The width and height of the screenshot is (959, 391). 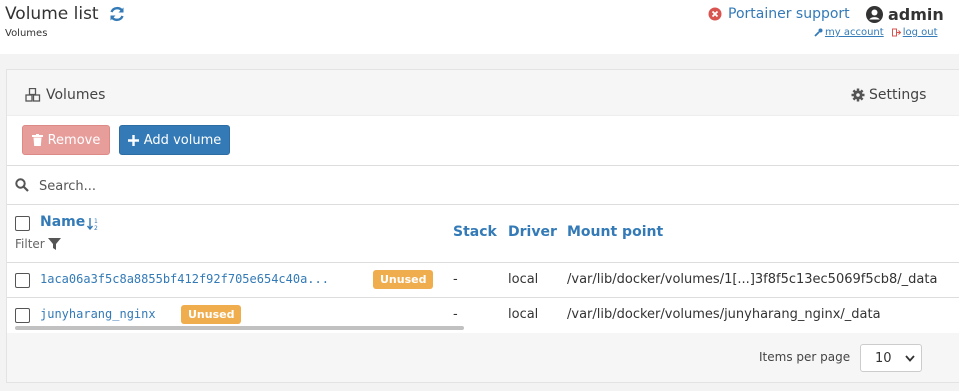 I want to click on chevron-down-icon, so click(x=910, y=358).